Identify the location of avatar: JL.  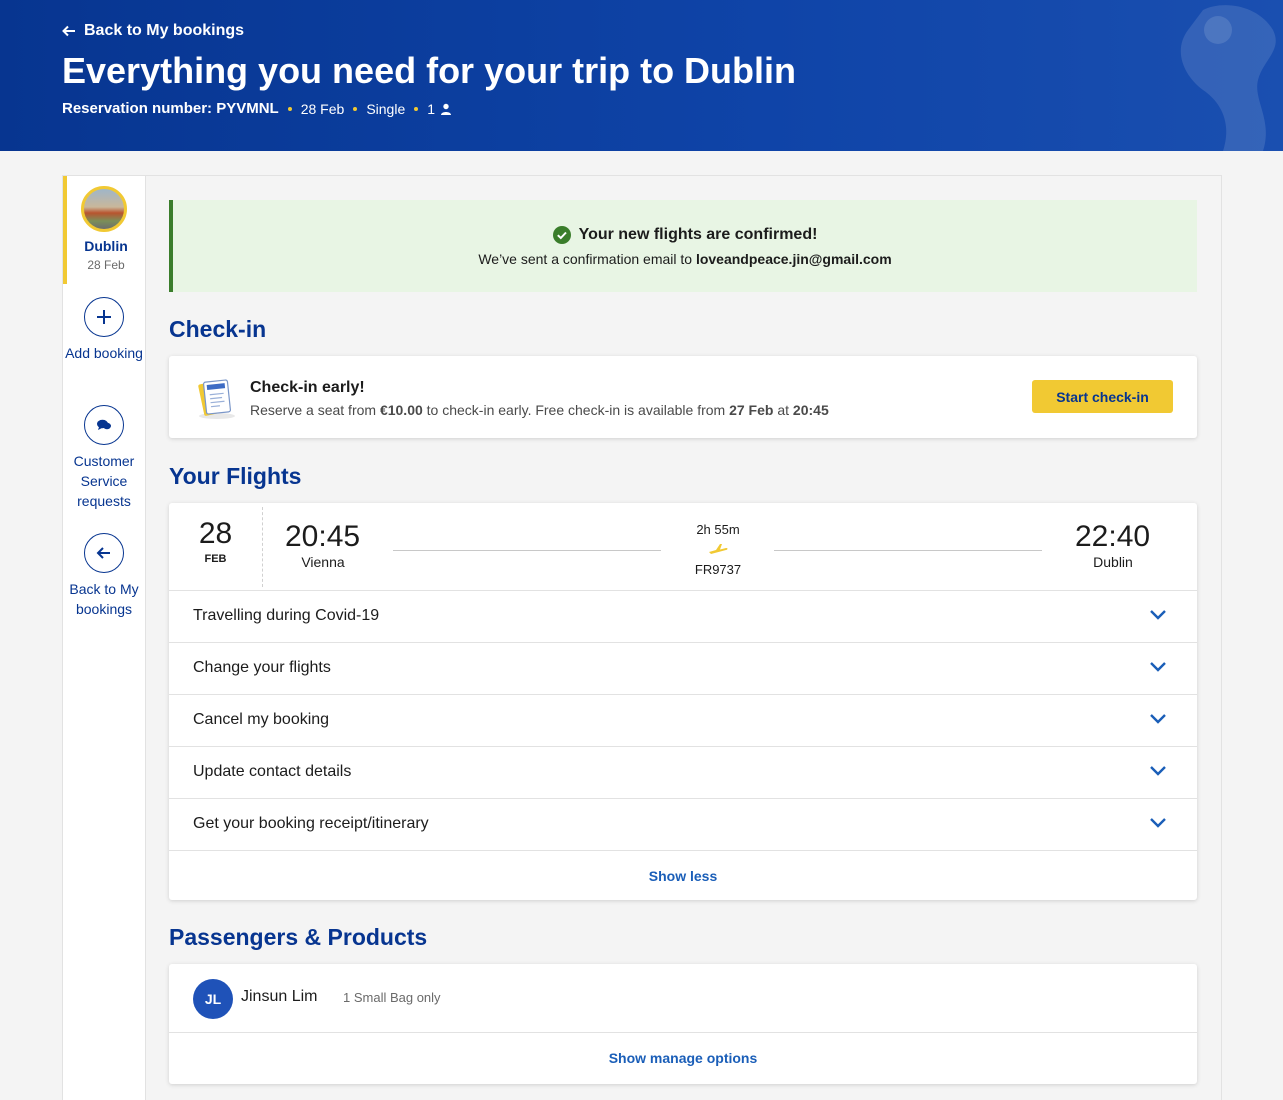
(213, 999).